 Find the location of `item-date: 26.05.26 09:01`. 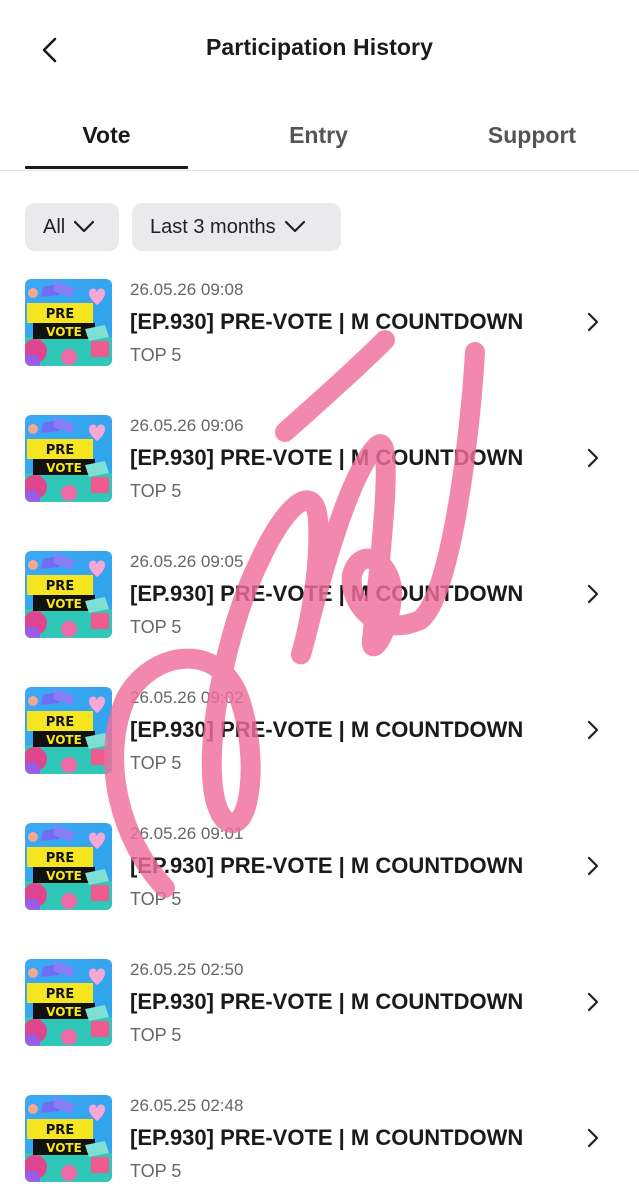

item-date: 26.05.26 09:01 is located at coordinates (187, 833).